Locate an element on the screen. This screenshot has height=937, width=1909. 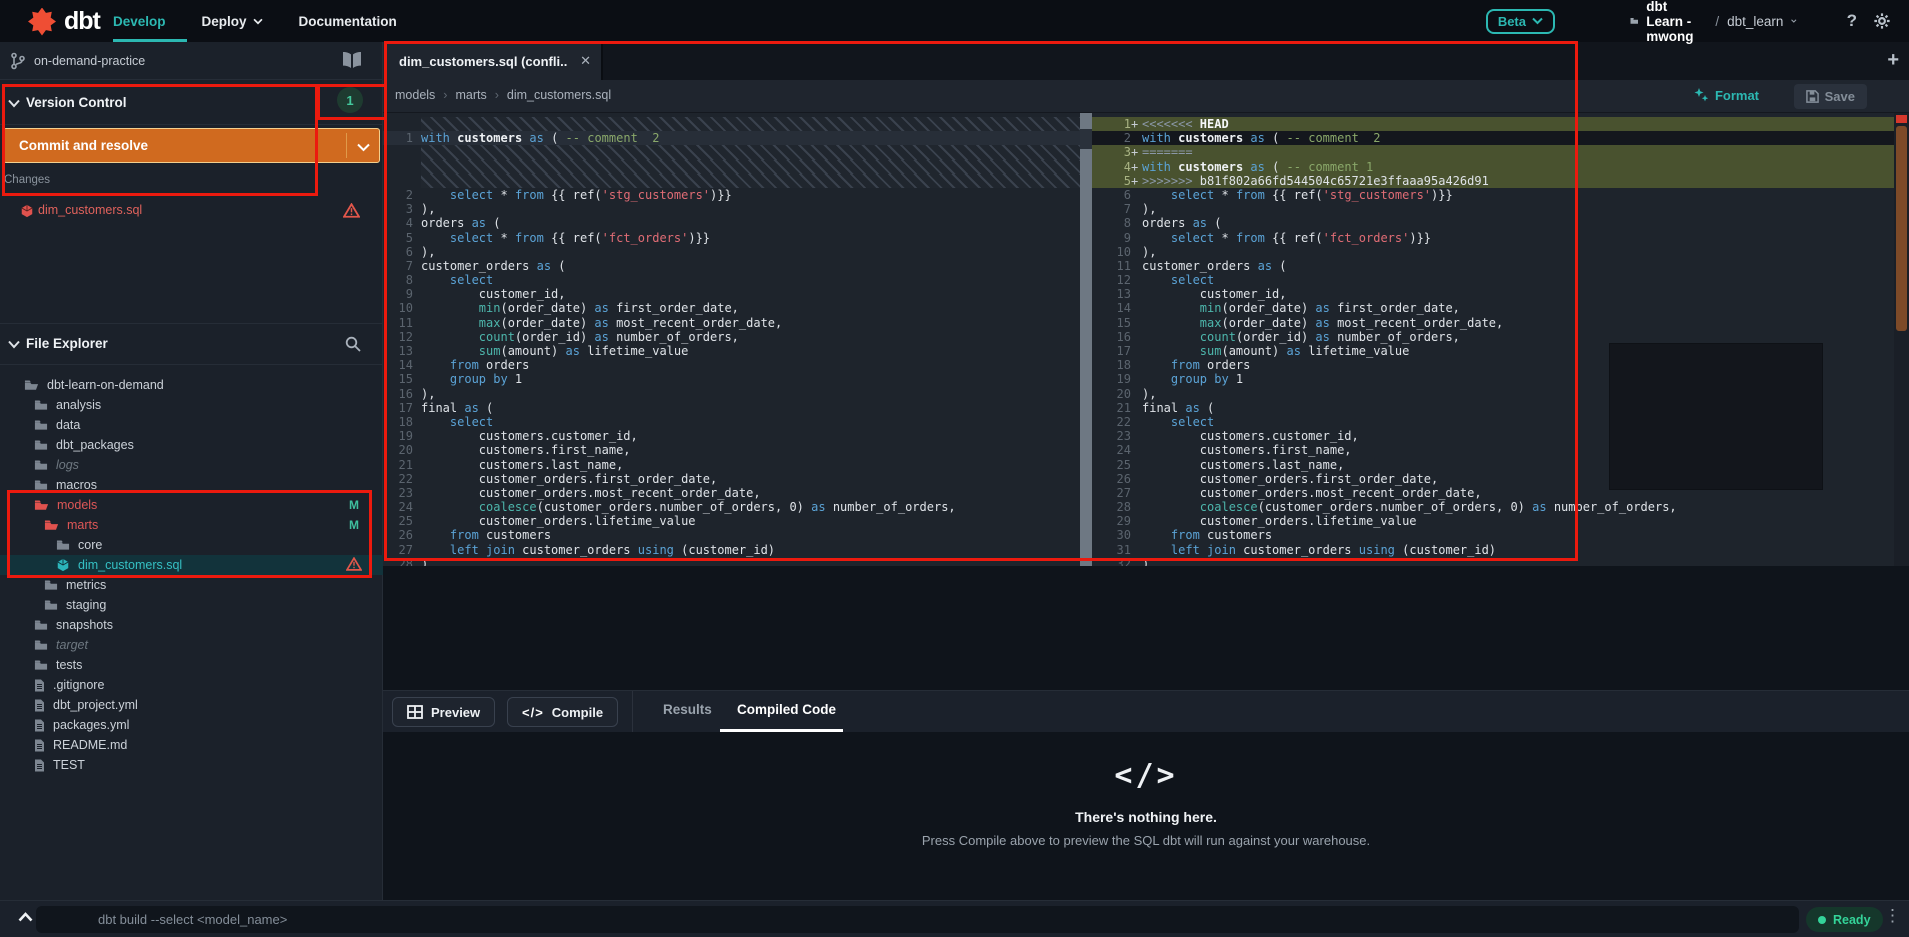
code-line-left: 26 from customers is located at coordinates (731, 535).